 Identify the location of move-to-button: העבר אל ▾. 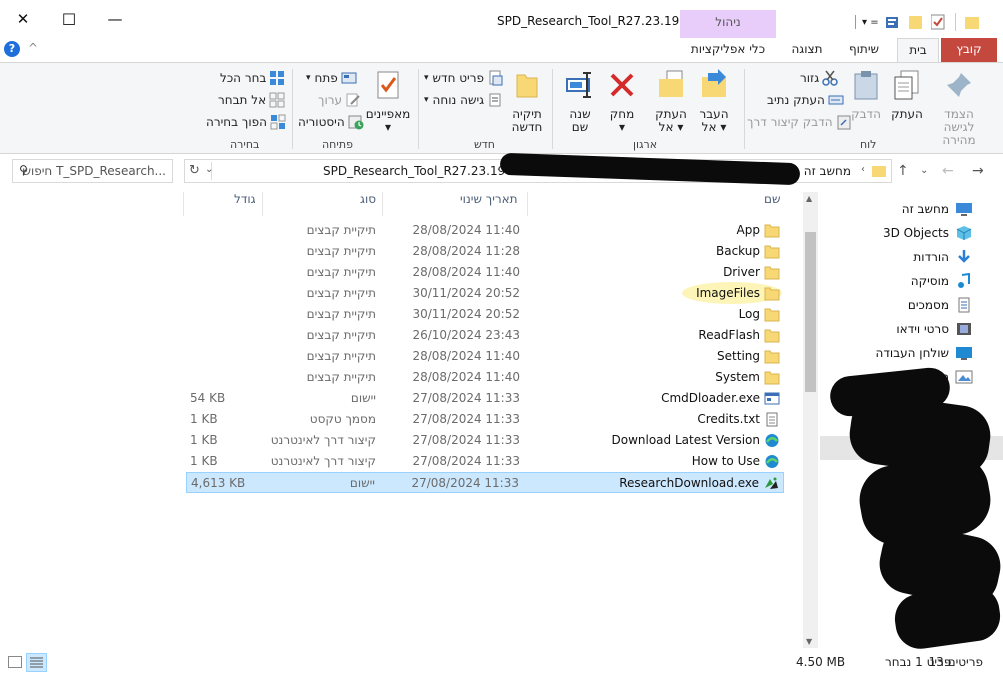
(714, 101).